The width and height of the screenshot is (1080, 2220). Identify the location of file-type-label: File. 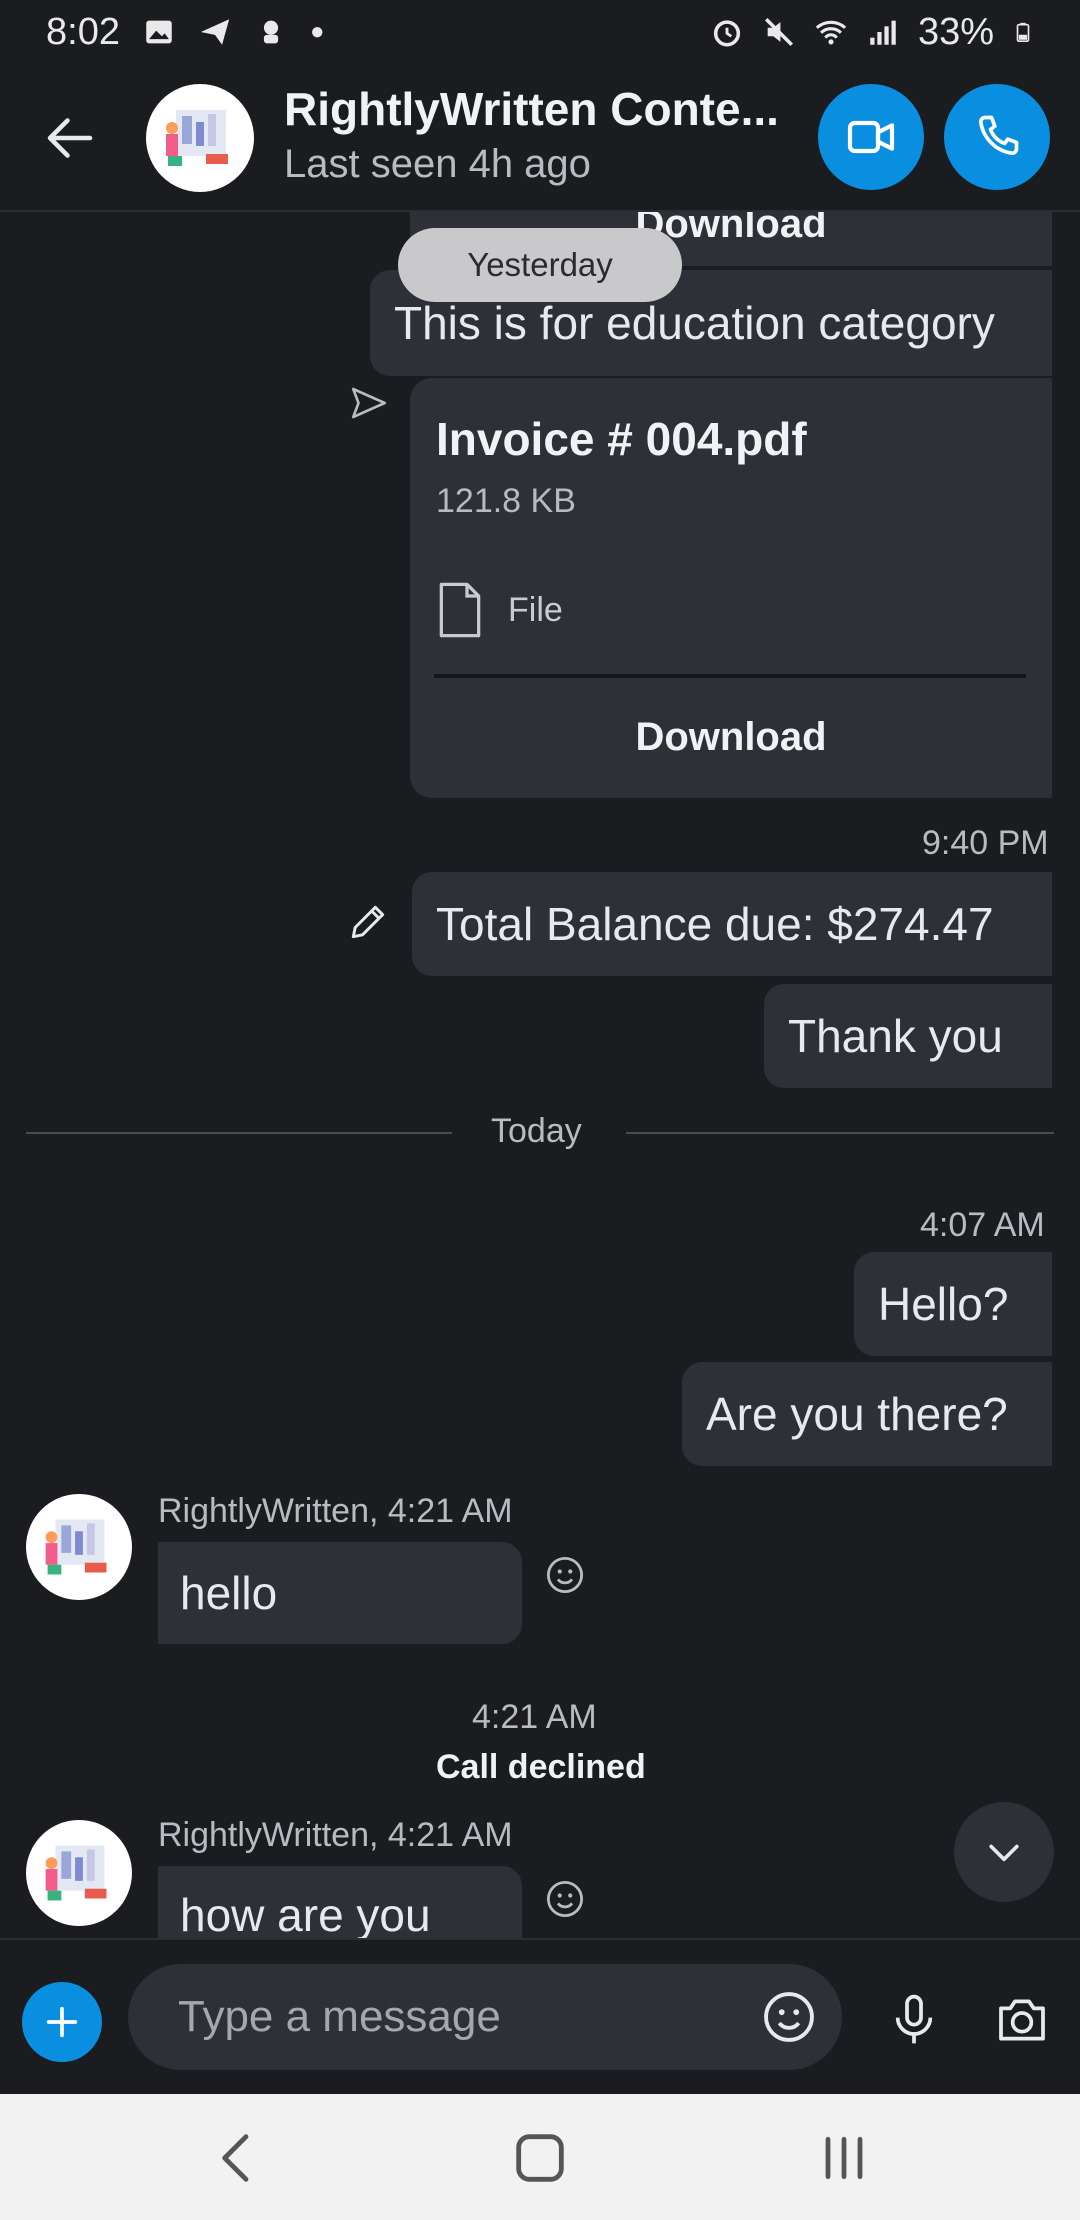
(535, 609).